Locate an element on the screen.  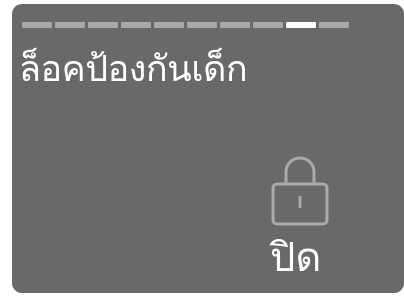
setting-state-value: ปิด is located at coordinates (296, 258).